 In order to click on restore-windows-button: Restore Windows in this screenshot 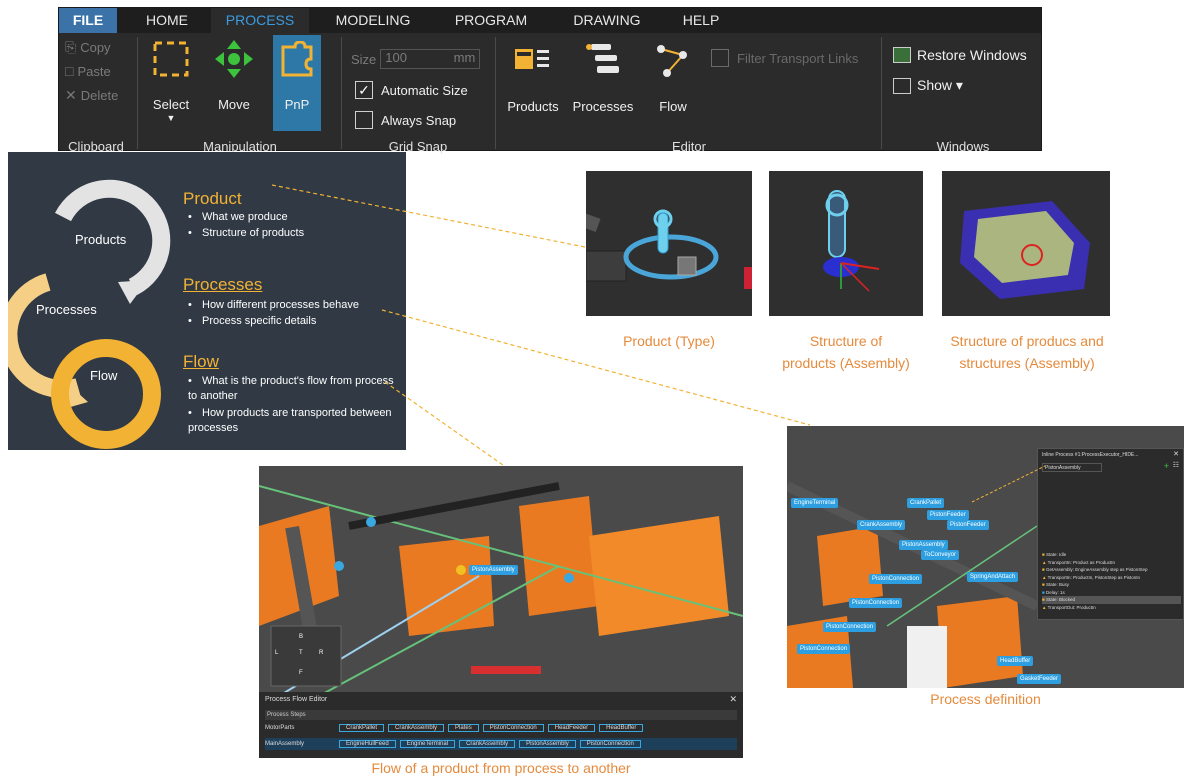, I will do `click(960, 55)`.